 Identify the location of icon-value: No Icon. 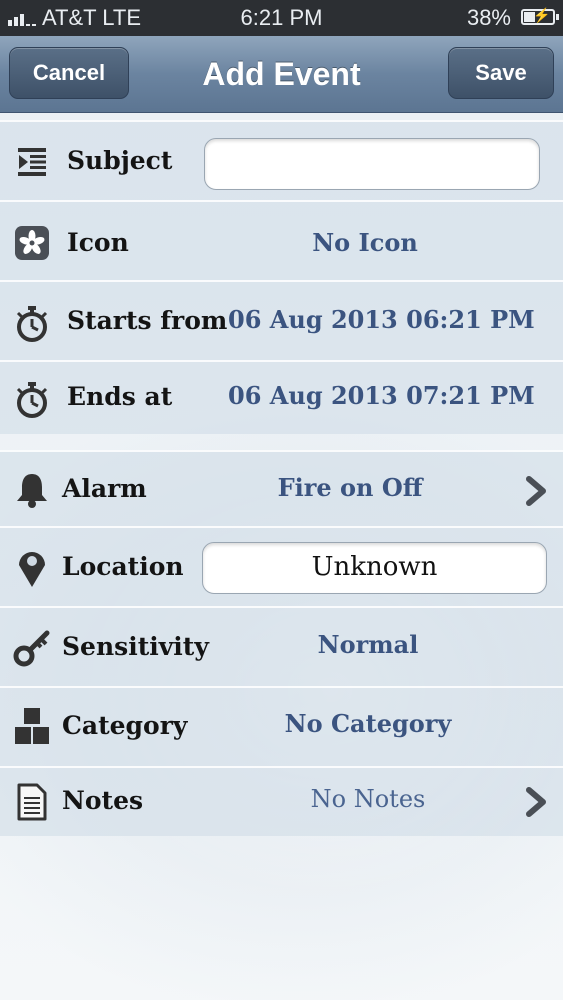
(365, 242).